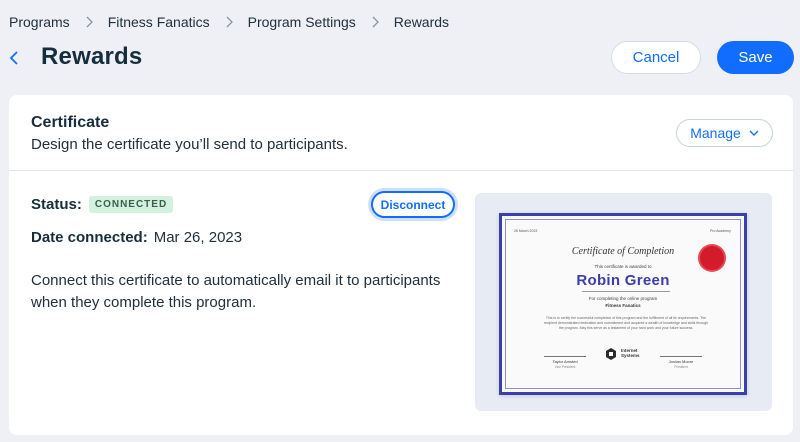 This screenshot has width=800, height=442. What do you see at coordinates (611, 354) in the screenshot?
I see `internet-systems-logo-icon` at bounding box center [611, 354].